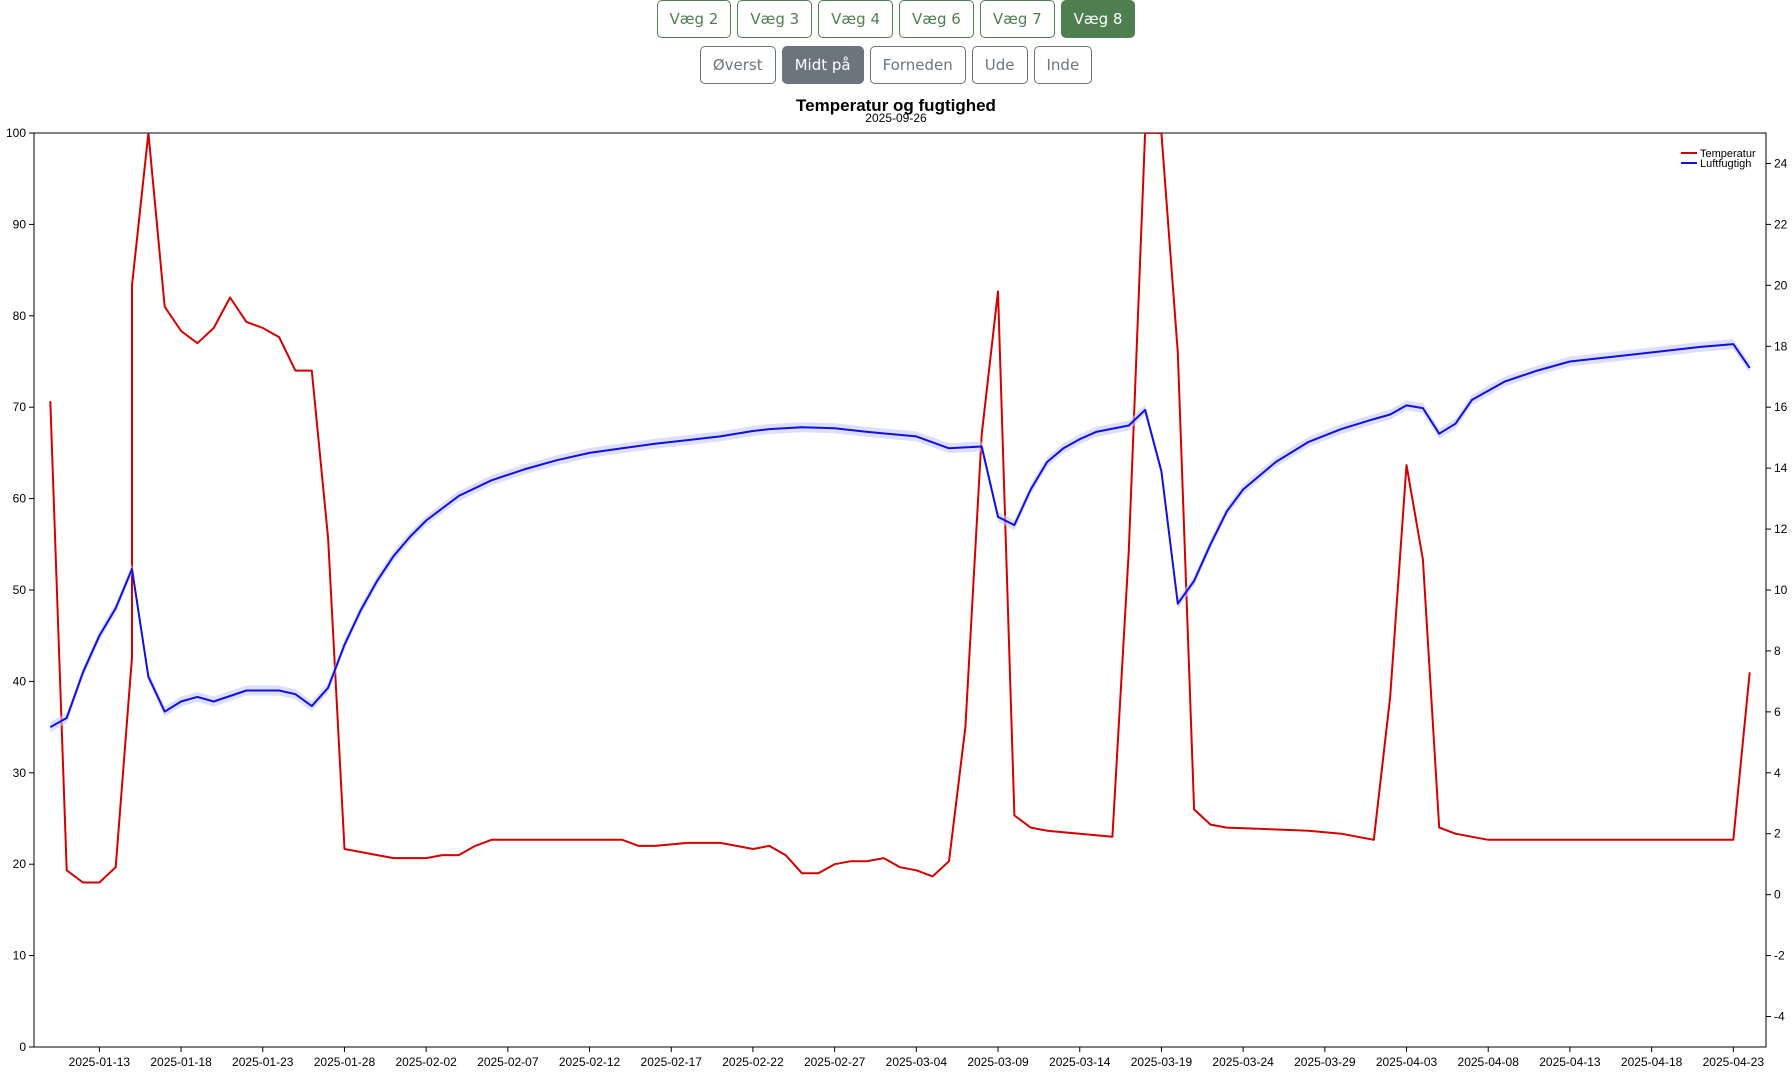 The width and height of the screenshot is (1792, 1074). What do you see at coordinates (20, 956) in the screenshot?
I see `y-left-tick-label: 10` at bounding box center [20, 956].